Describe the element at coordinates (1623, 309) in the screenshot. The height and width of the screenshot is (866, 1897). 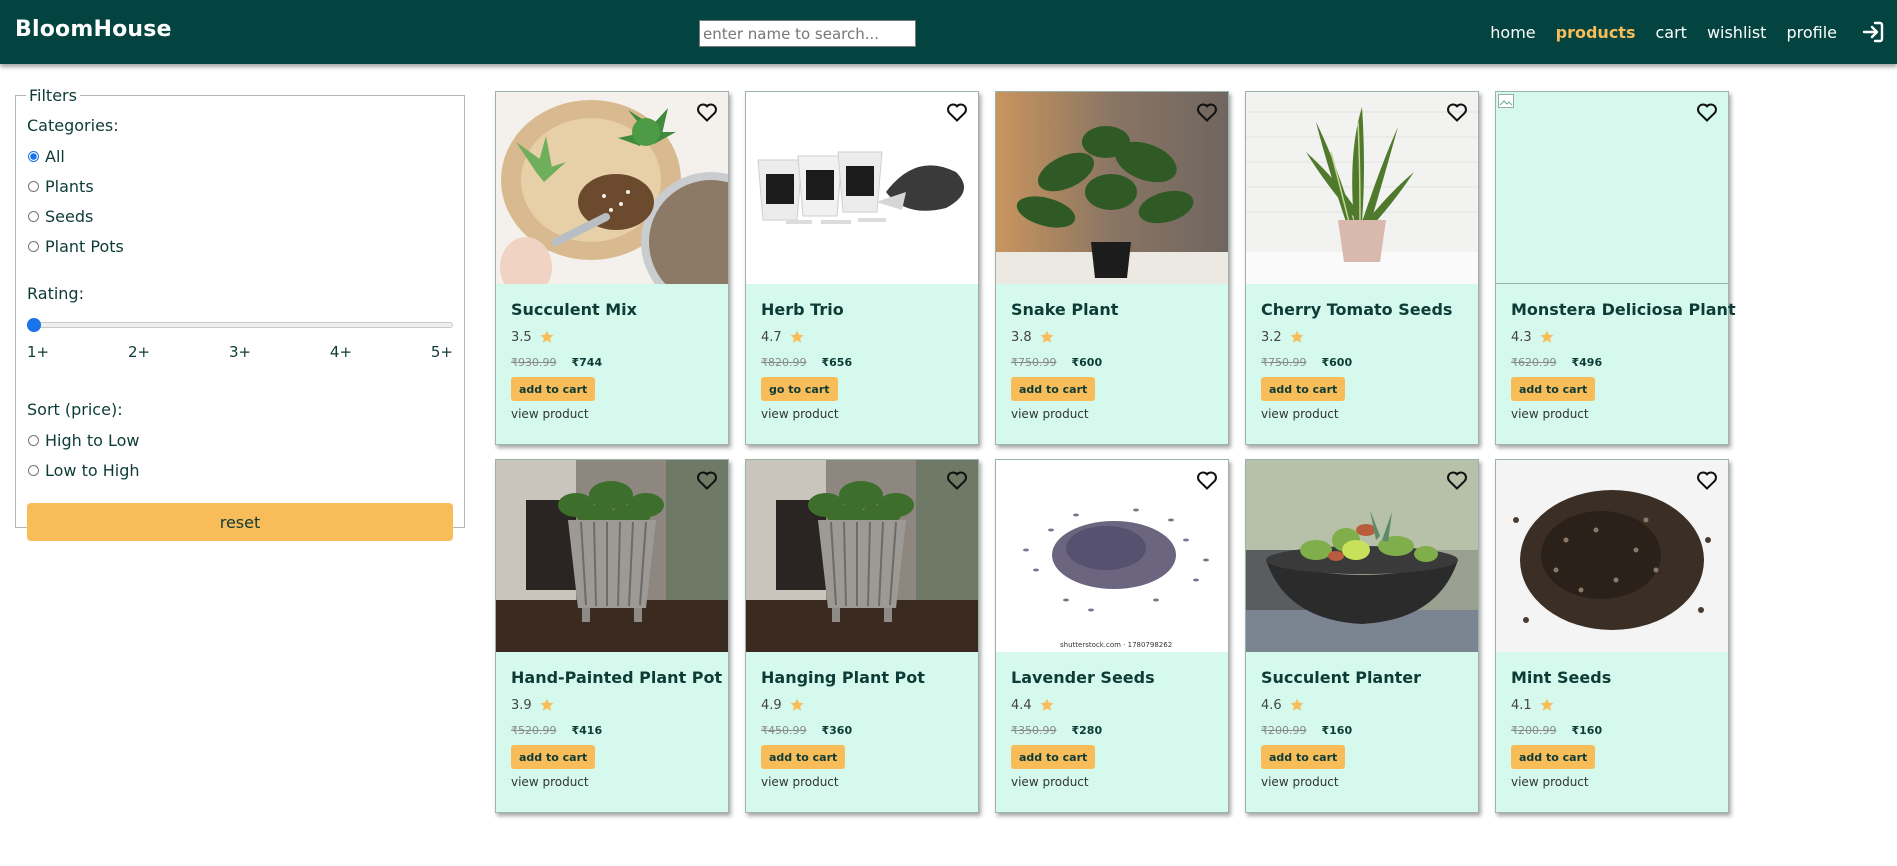
I see `product-name: Monstera Deliciosa Plant` at that location.